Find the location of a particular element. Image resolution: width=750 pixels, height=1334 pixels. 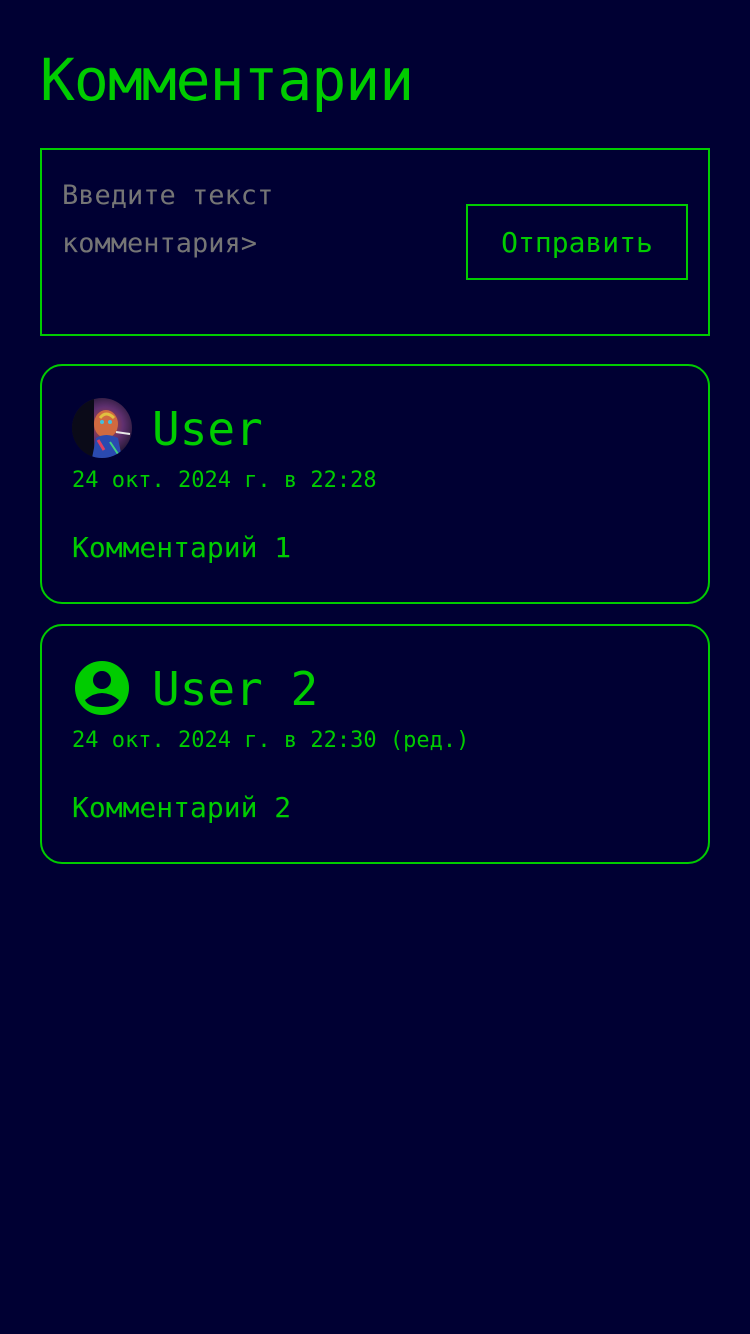

comment-username: User 2 is located at coordinates (235, 689).